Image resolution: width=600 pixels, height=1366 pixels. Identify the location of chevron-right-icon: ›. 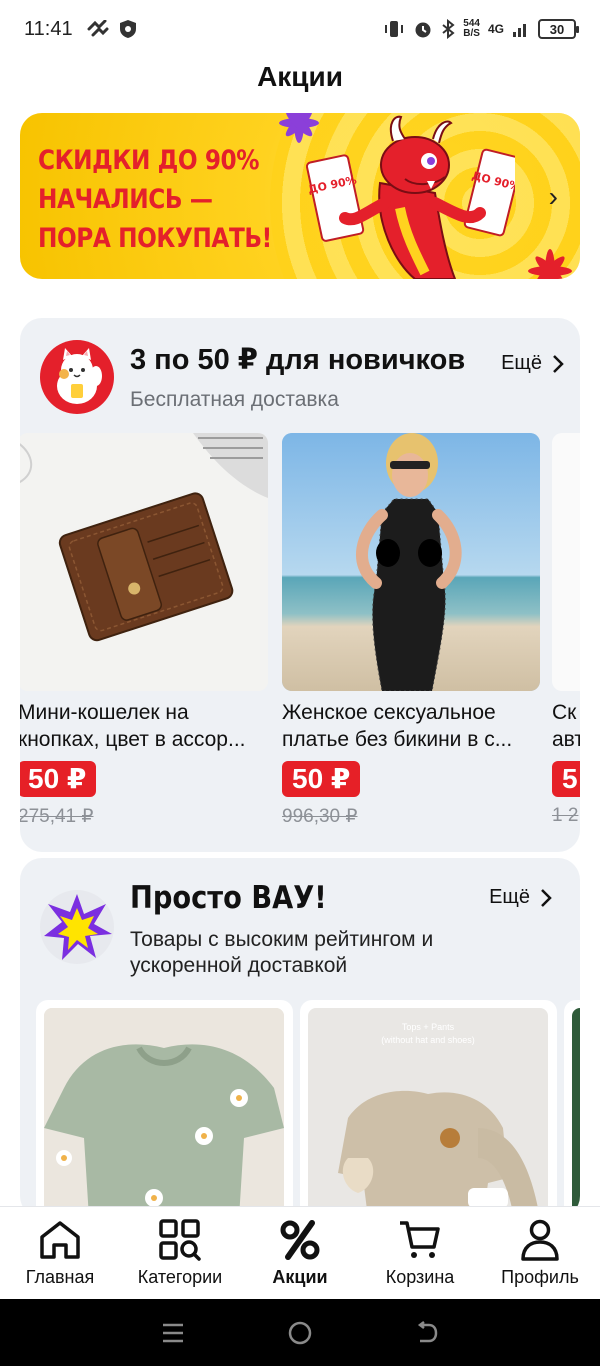
(553, 197).